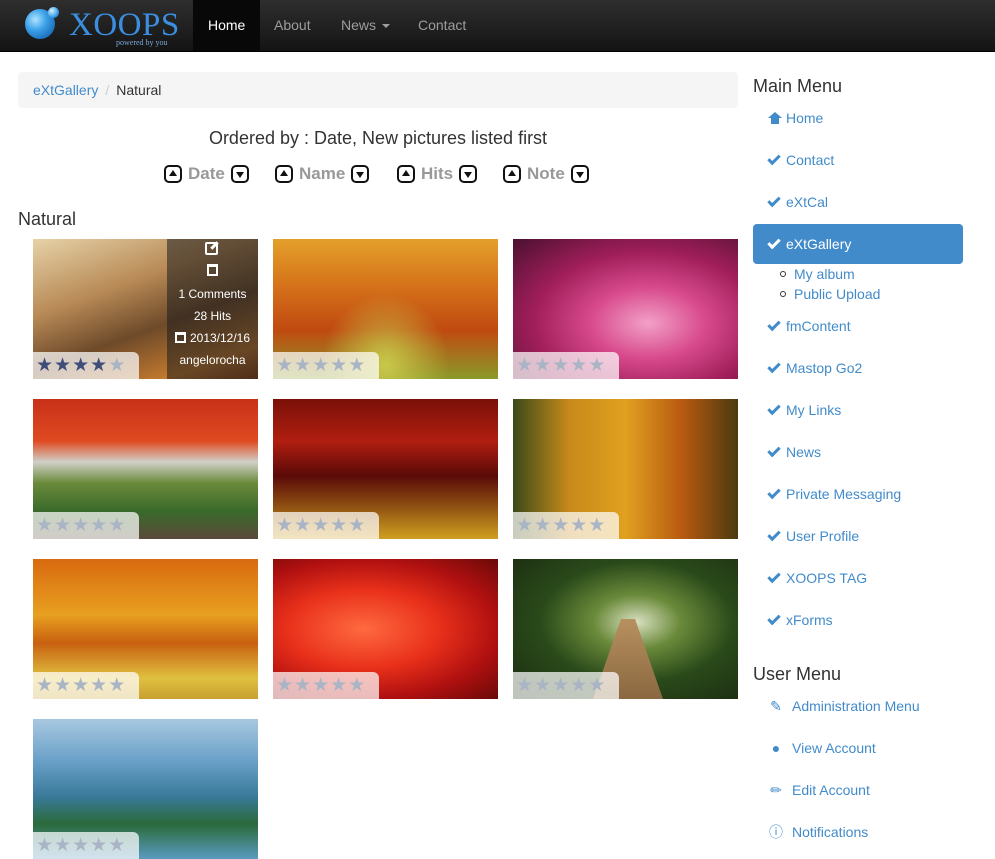 This screenshot has width=995, height=859. Describe the element at coordinates (65, 90) in the screenshot. I see `breadcrumb-link-extgallery: eXtGallery` at that location.